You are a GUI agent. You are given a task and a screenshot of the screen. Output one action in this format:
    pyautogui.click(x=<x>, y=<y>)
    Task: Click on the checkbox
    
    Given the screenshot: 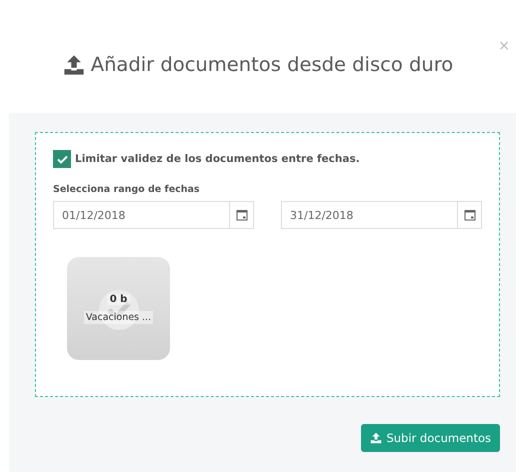 What is the action you would take?
    pyautogui.click(x=62, y=159)
    